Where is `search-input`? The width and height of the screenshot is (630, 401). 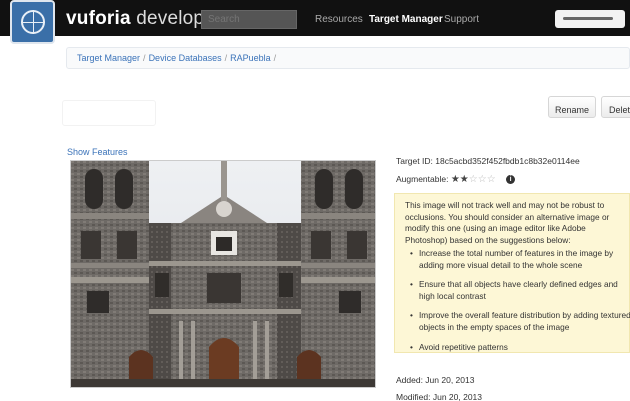 search-input is located at coordinates (249, 19).